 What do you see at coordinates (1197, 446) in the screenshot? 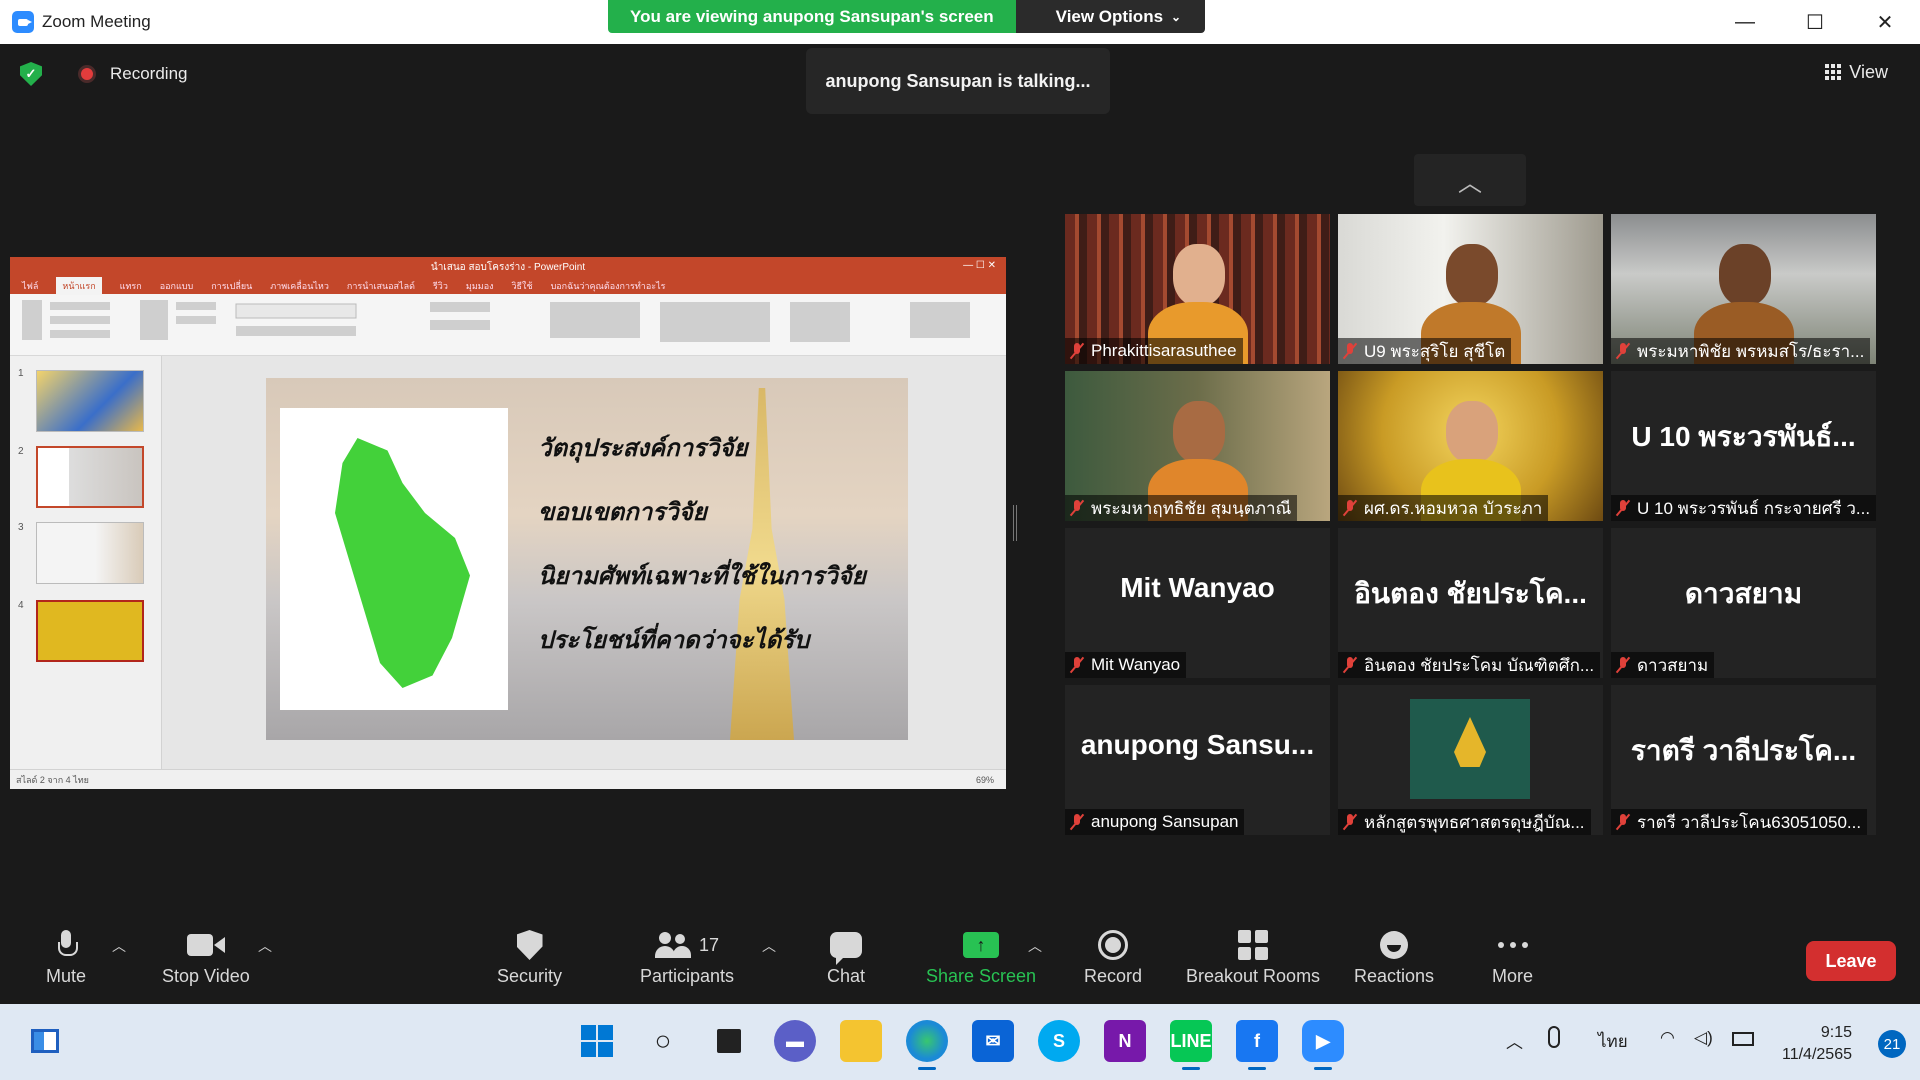
I see `participant-tile: พระมหาฤทธิชัย สุมนฺตภาณี` at bounding box center [1197, 446].